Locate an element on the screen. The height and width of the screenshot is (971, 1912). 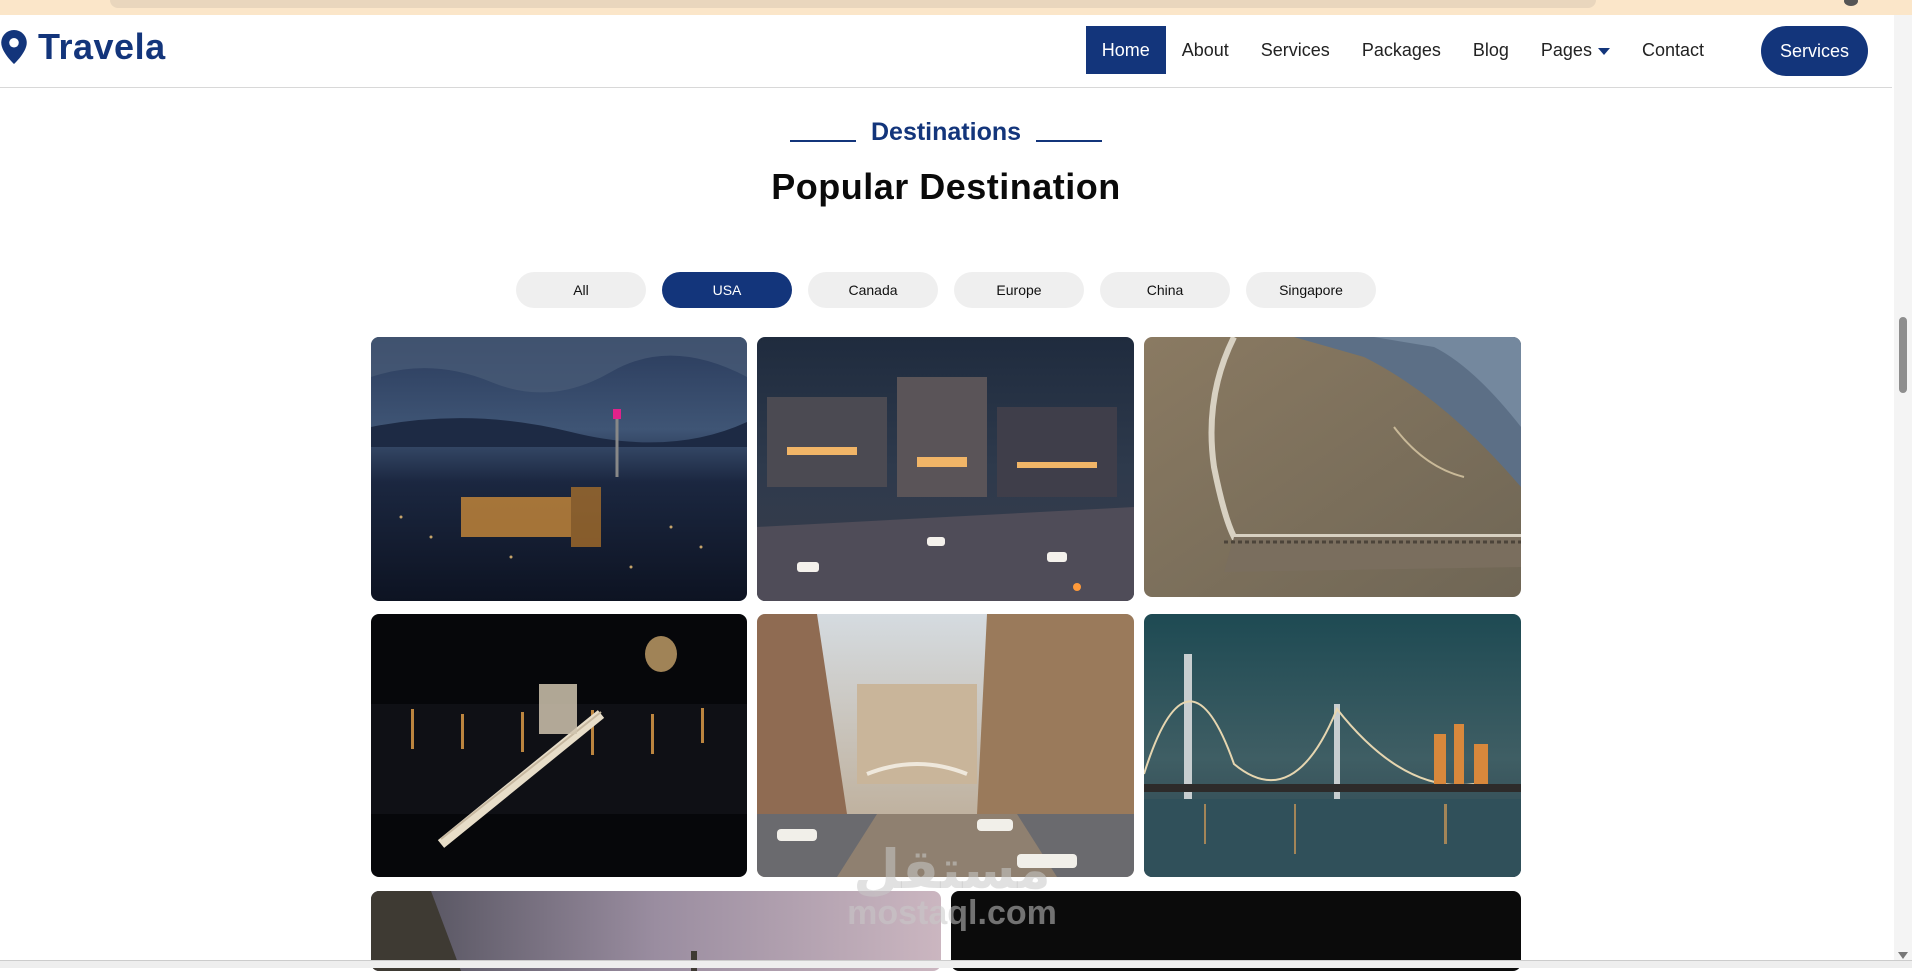
destination-image-great-wall is located at coordinates (1332, 467).